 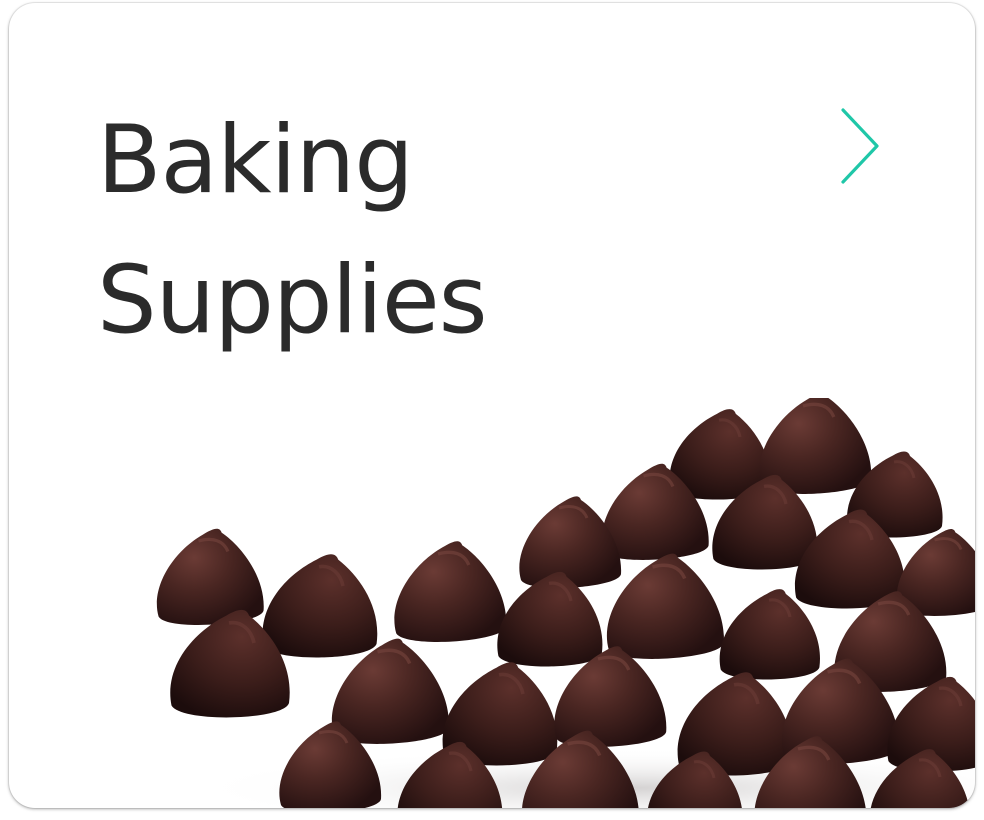 What do you see at coordinates (292, 231) in the screenshot?
I see `category-title: Baking Supplies` at bounding box center [292, 231].